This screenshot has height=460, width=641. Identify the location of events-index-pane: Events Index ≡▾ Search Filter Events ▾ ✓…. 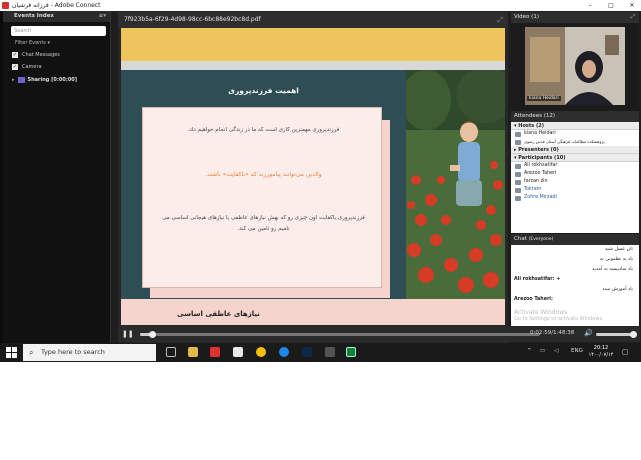
(57, 177).